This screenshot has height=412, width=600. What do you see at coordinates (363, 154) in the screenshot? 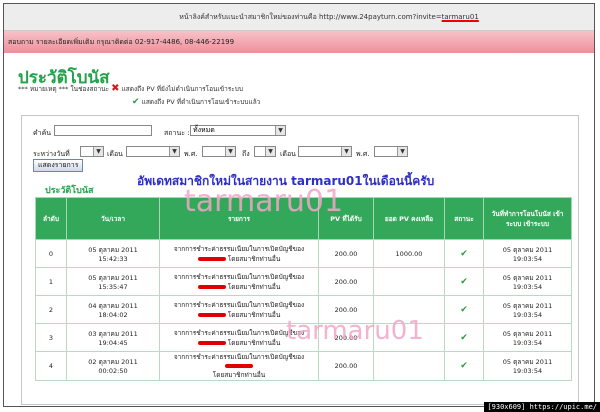
I see `end-year-label: พ.ศ.` at bounding box center [363, 154].